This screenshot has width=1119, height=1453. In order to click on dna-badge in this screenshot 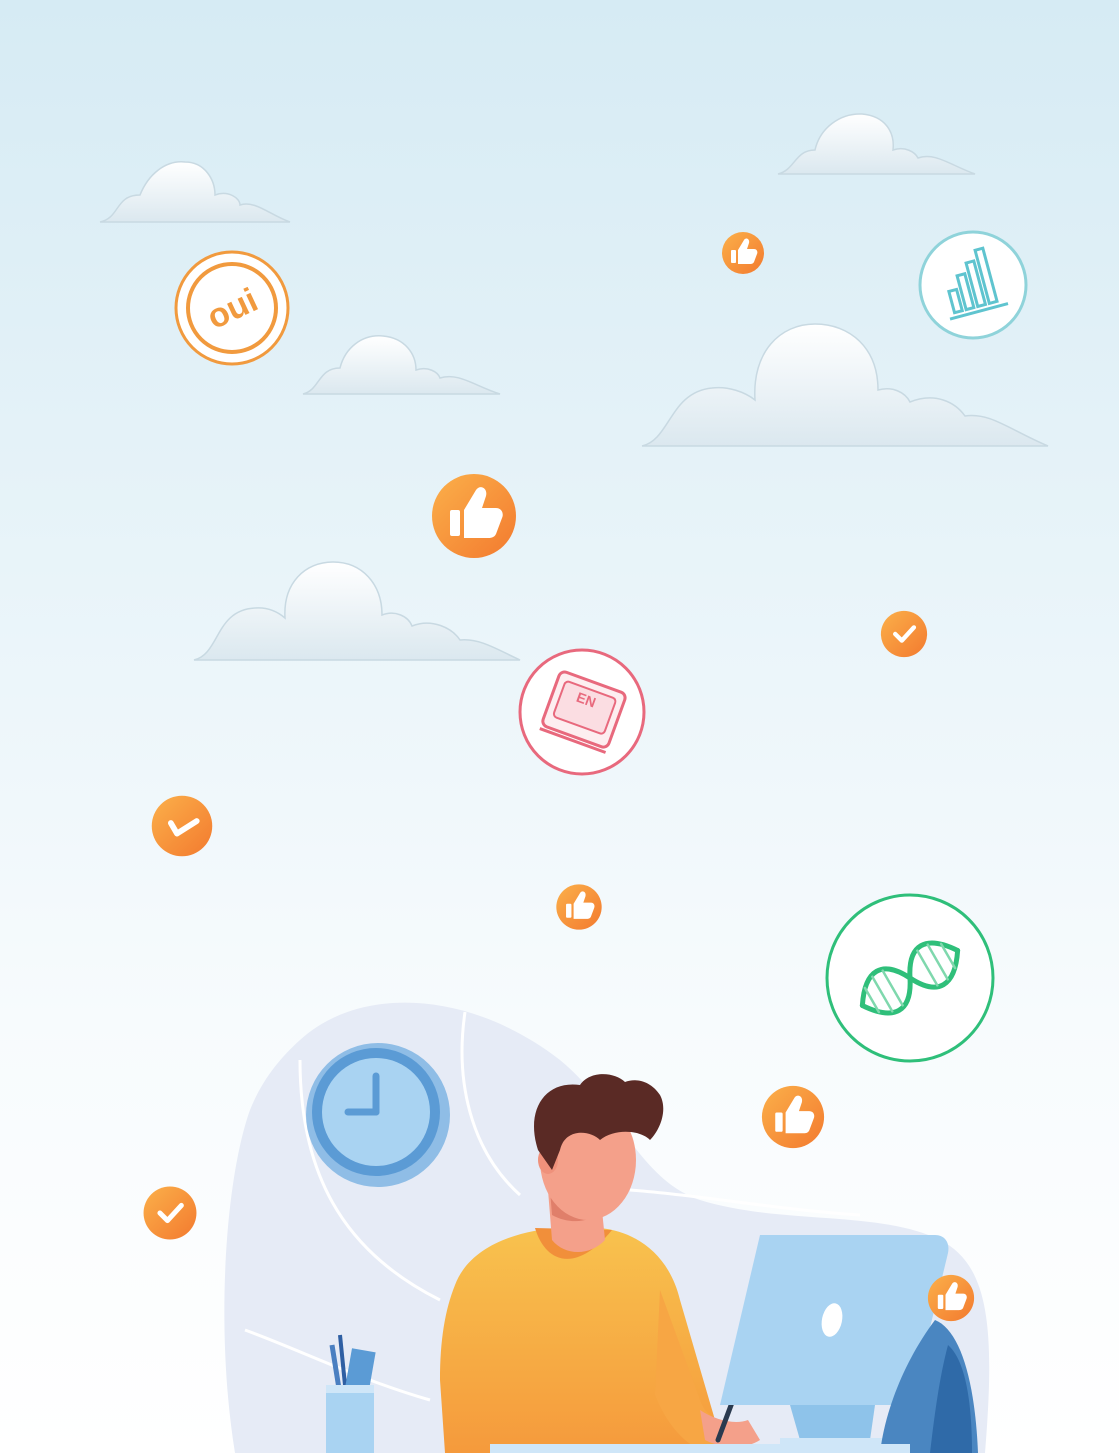, I will do `click(910, 978)`.